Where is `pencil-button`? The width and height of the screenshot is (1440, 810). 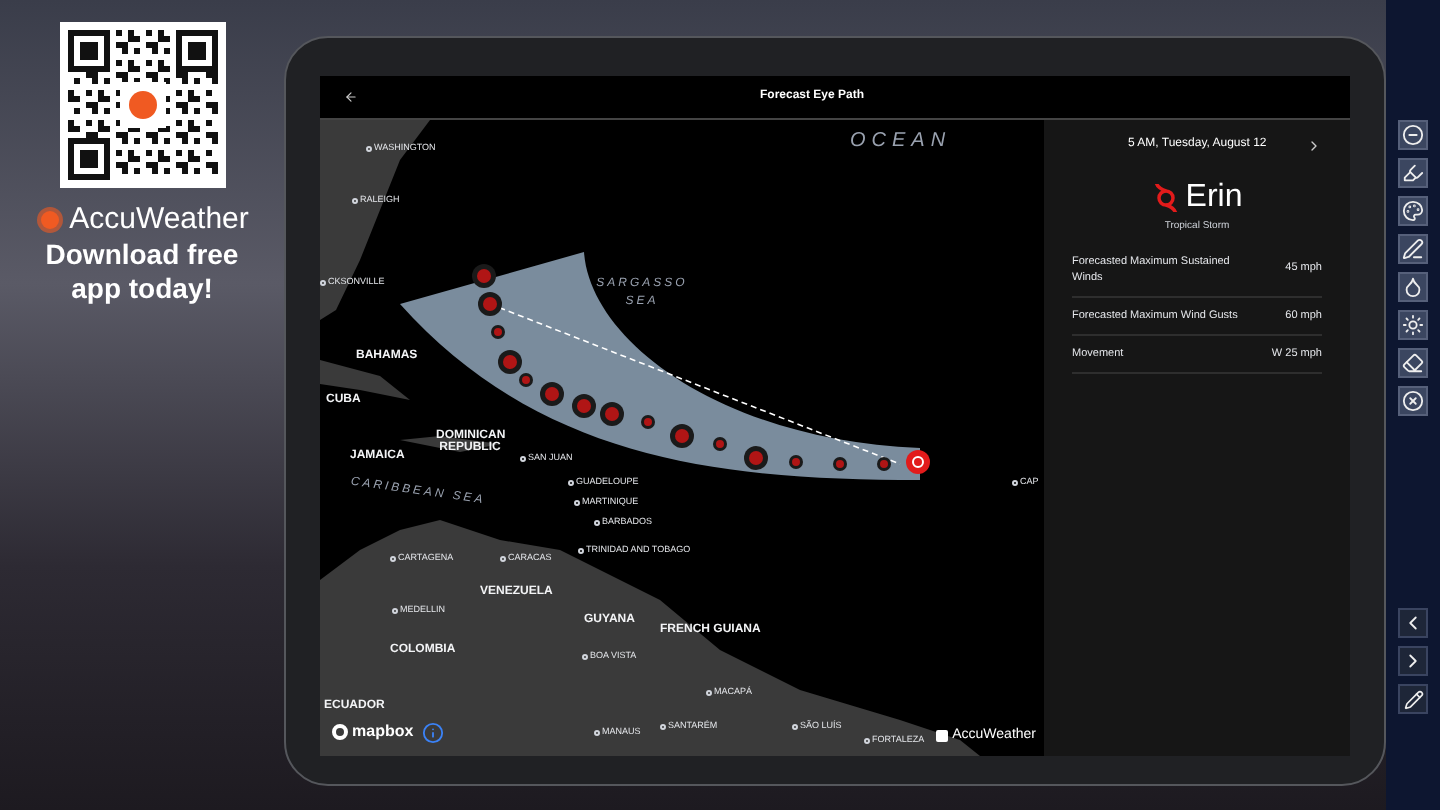 pencil-button is located at coordinates (1413, 699).